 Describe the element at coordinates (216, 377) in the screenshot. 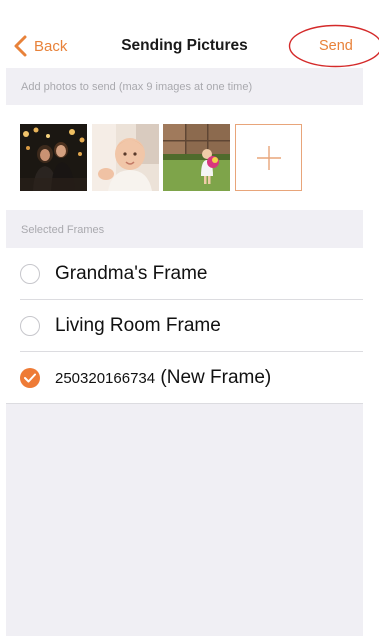

I see `frame-suffix: (New Frame)` at that location.